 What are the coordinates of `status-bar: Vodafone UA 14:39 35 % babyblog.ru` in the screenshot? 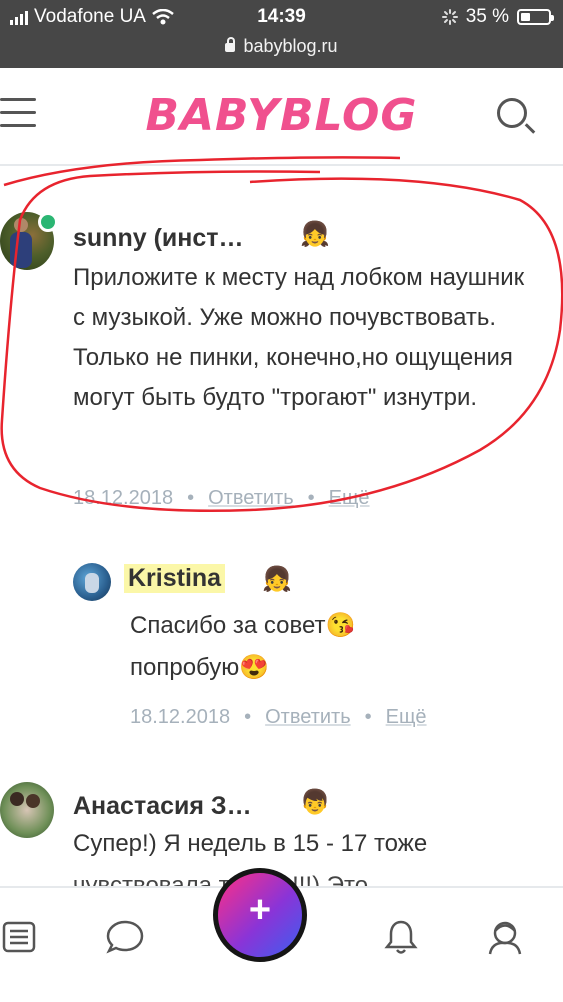 It's located at (281, 34).